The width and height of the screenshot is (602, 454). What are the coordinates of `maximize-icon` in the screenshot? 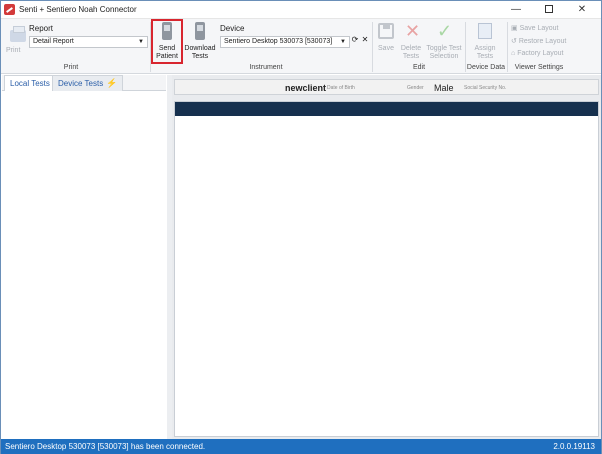 It's located at (549, 9).